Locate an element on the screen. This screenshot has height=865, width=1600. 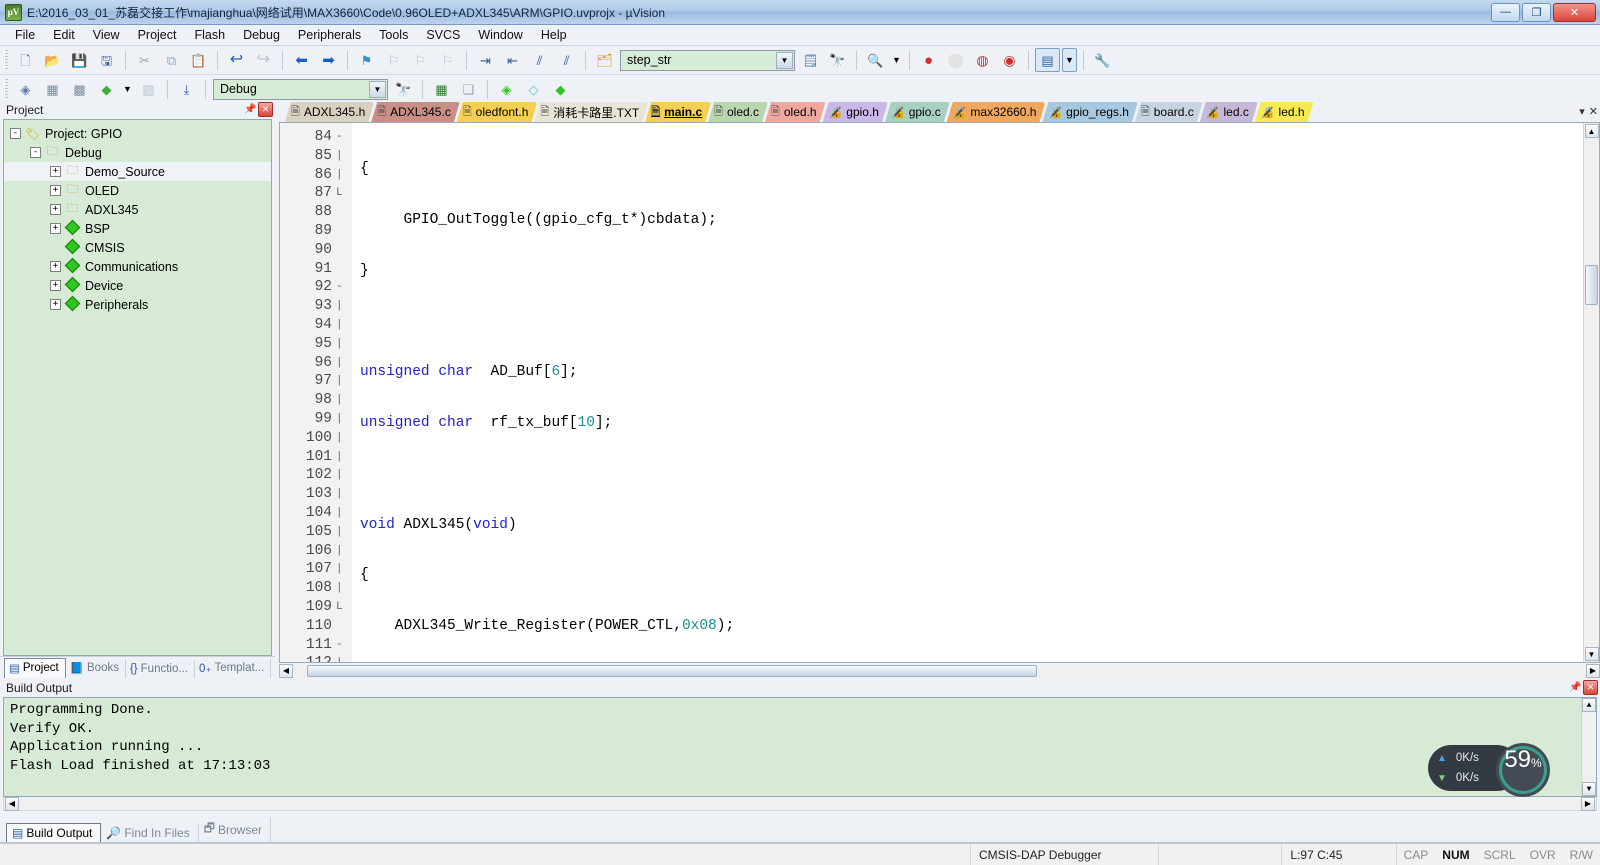
editor-tab-adxl345-h: 🗎 ADXL345.h is located at coordinates (329, 112).